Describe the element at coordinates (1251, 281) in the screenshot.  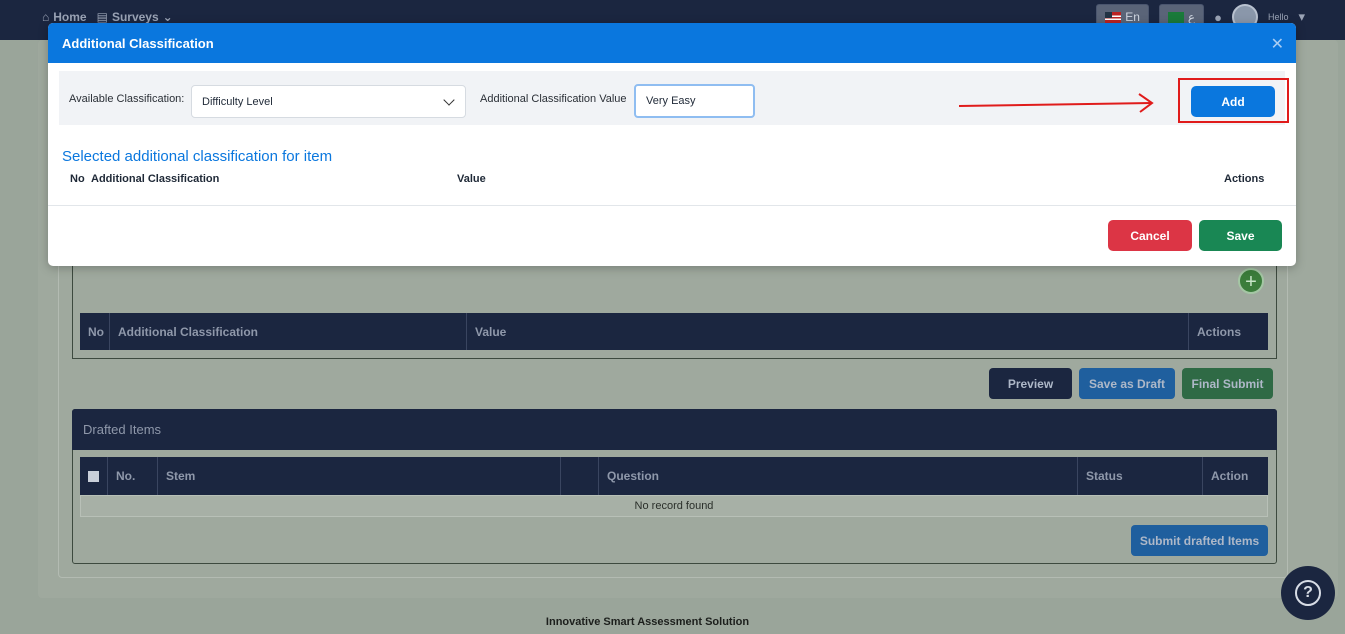
I see `add-classification-plus-button: +` at that location.